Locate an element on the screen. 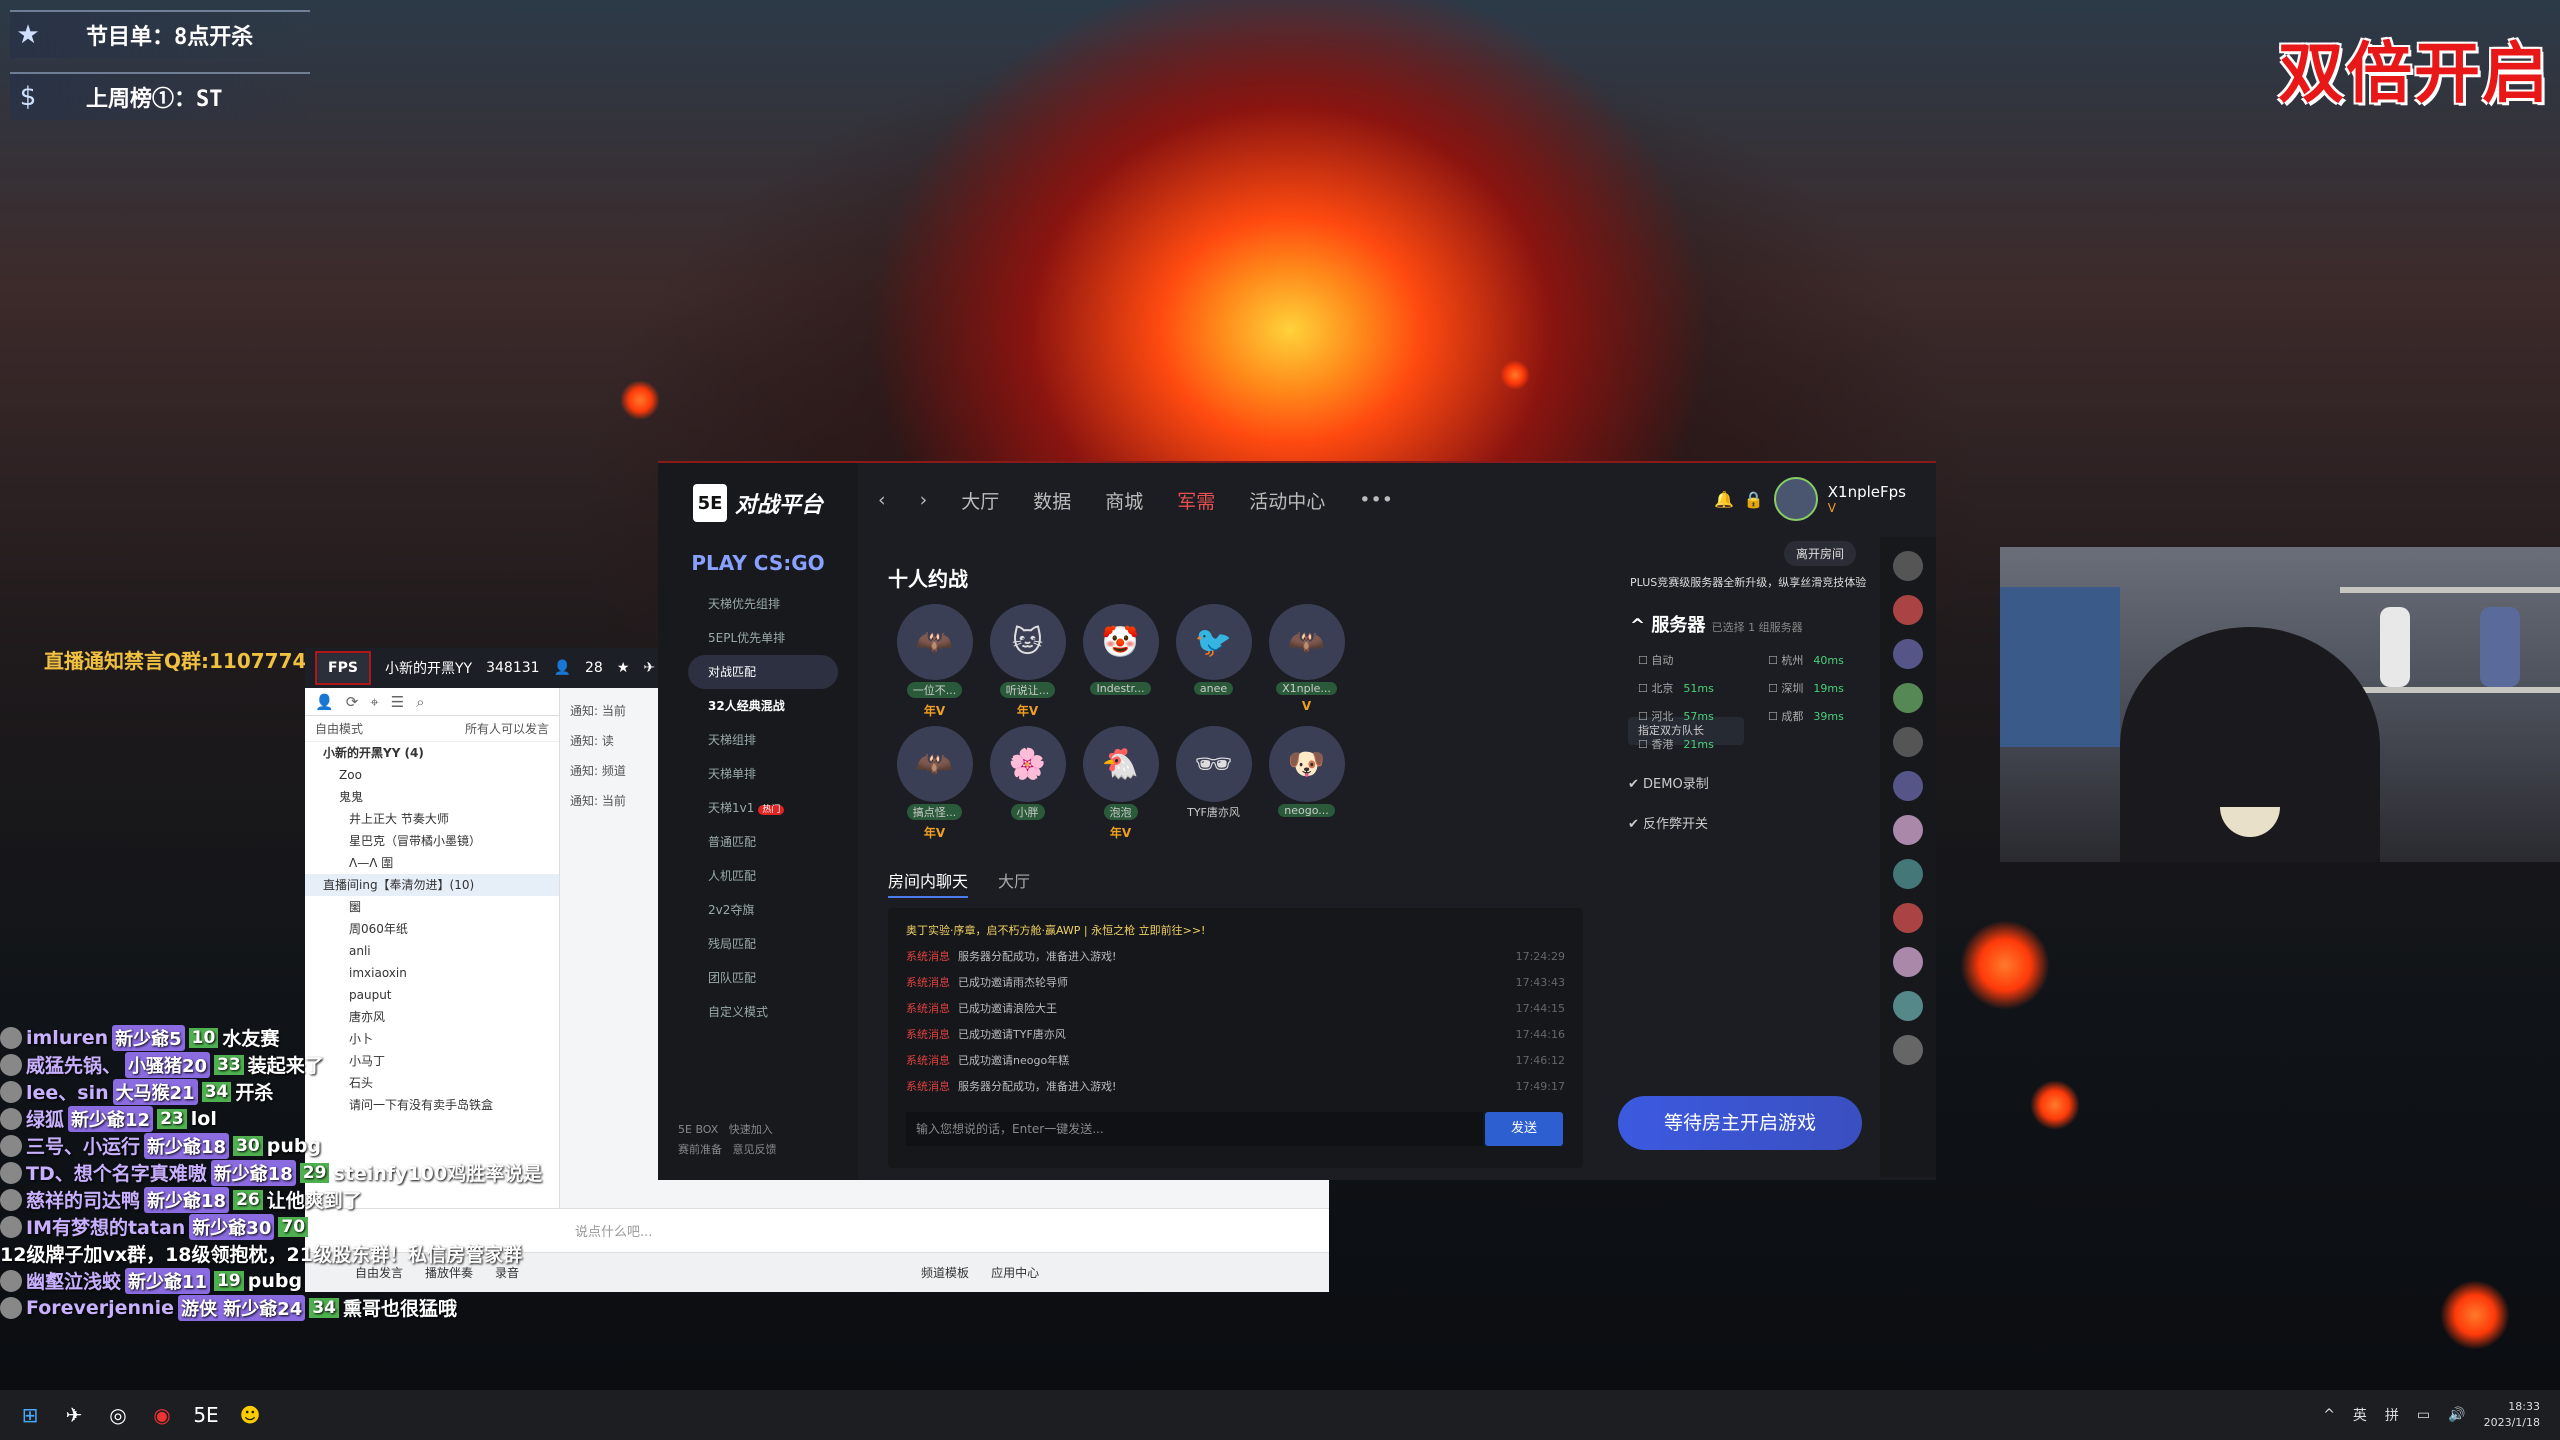 Image resolution: width=2560 pixels, height=1440 pixels. nav-lobby: 大厅 is located at coordinates (980, 500).